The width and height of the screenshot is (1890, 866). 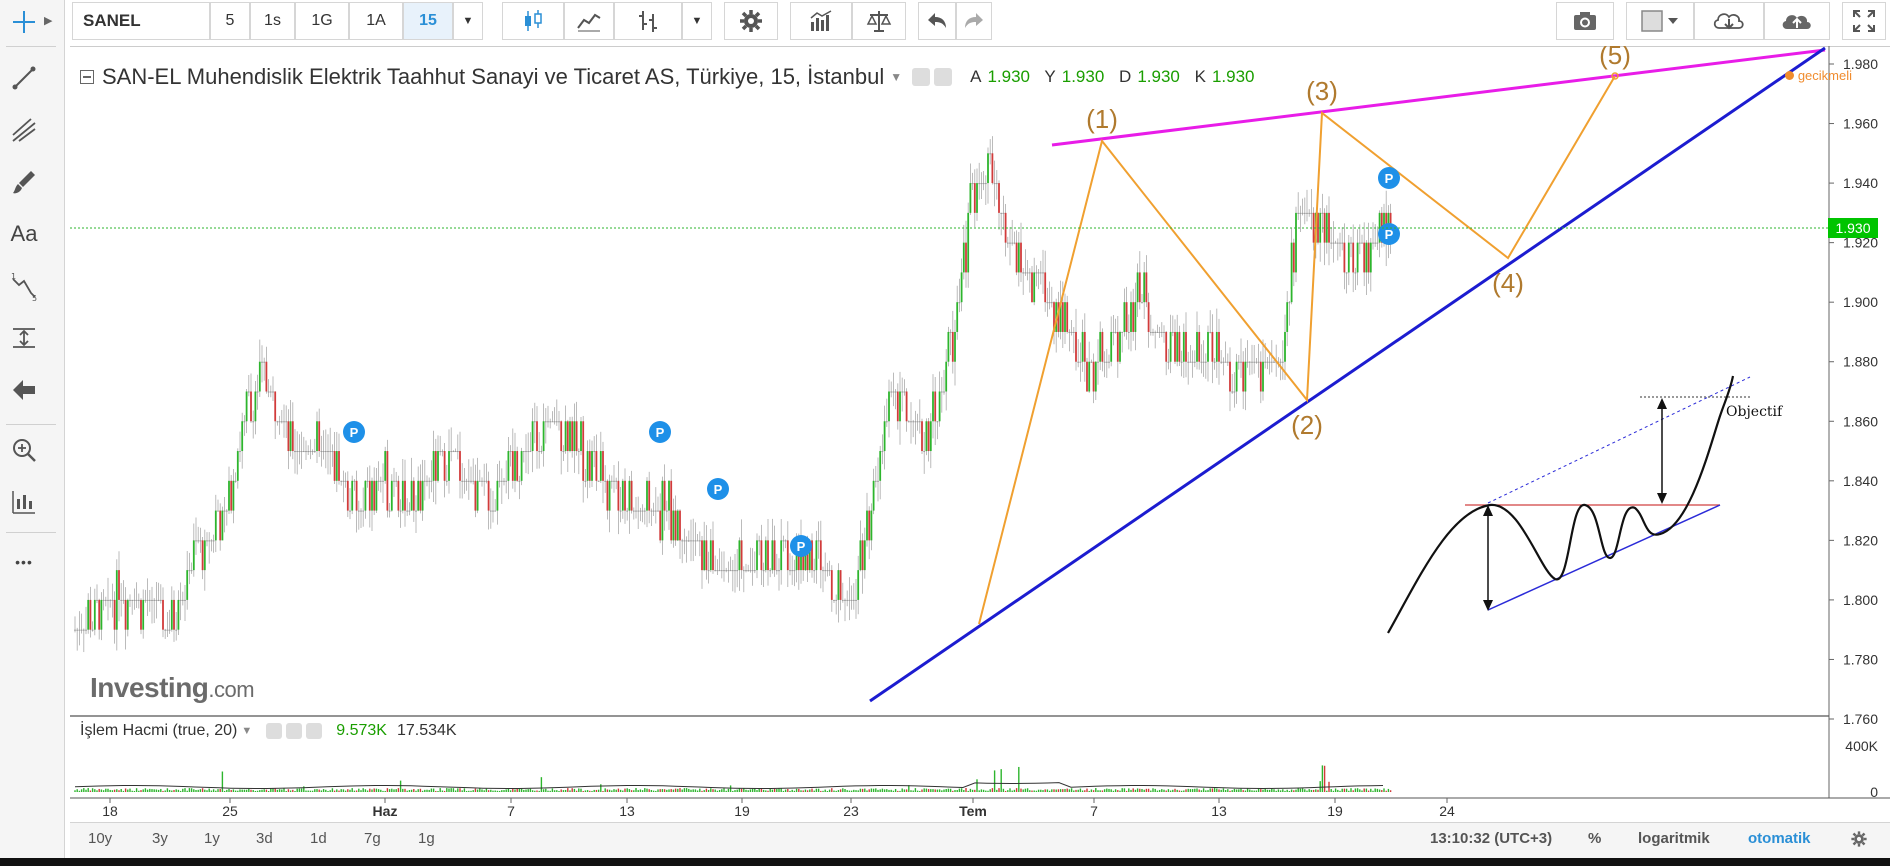 What do you see at coordinates (49, 23) in the screenshot?
I see `chevron-right-icon: ▶` at bounding box center [49, 23].